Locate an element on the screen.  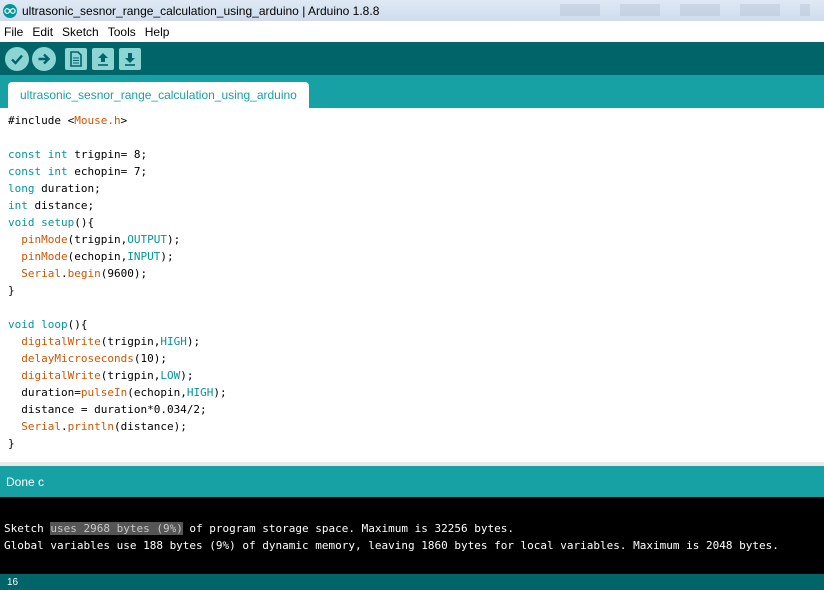
verify-button is located at coordinates (17, 59).